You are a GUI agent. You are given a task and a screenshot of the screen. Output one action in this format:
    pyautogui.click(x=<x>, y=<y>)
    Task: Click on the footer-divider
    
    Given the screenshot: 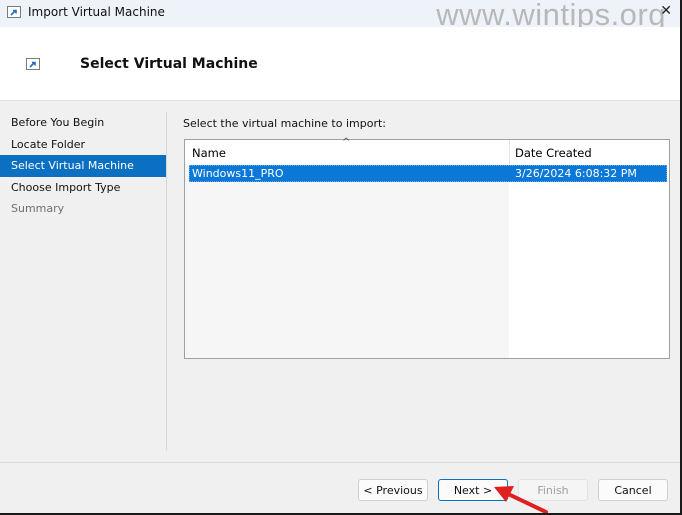 What is the action you would take?
    pyautogui.click(x=340, y=462)
    